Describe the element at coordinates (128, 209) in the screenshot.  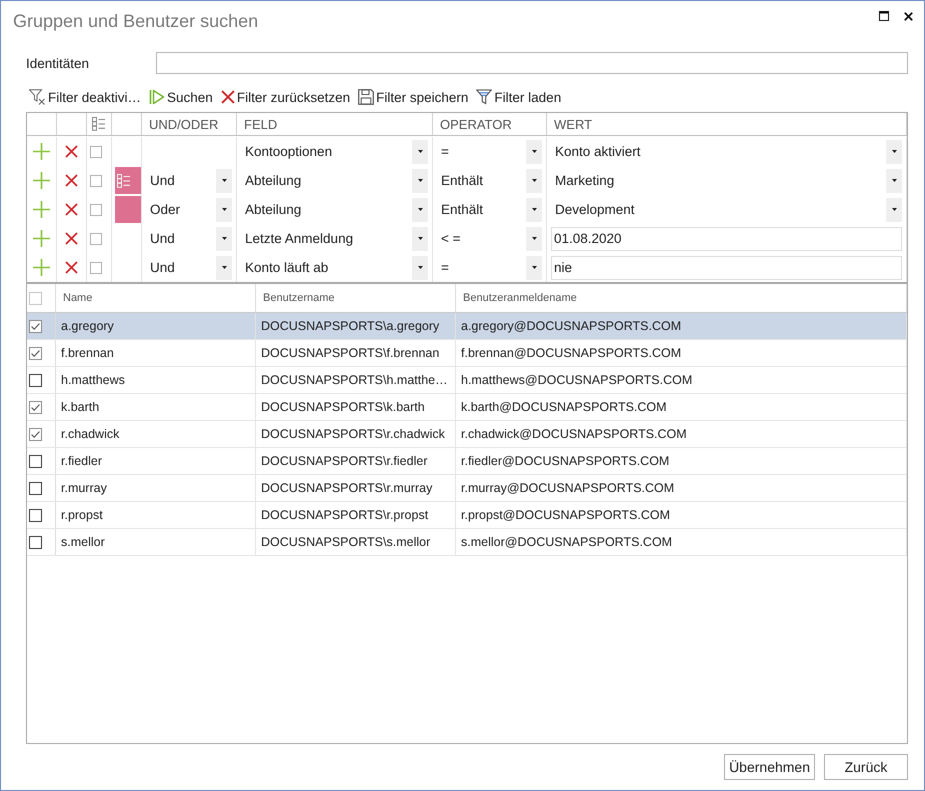
I see `group-marker` at that location.